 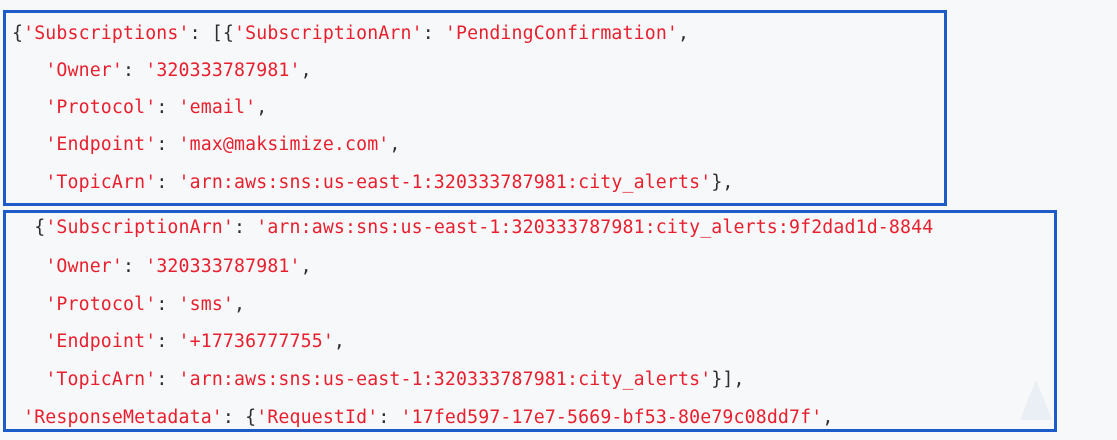 What do you see at coordinates (611, 417) in the screenshot?
I see `string-literal: '17fed597-17e7-5669-bf53-80e79c08dd7f'` at bounding box center [611, 417].